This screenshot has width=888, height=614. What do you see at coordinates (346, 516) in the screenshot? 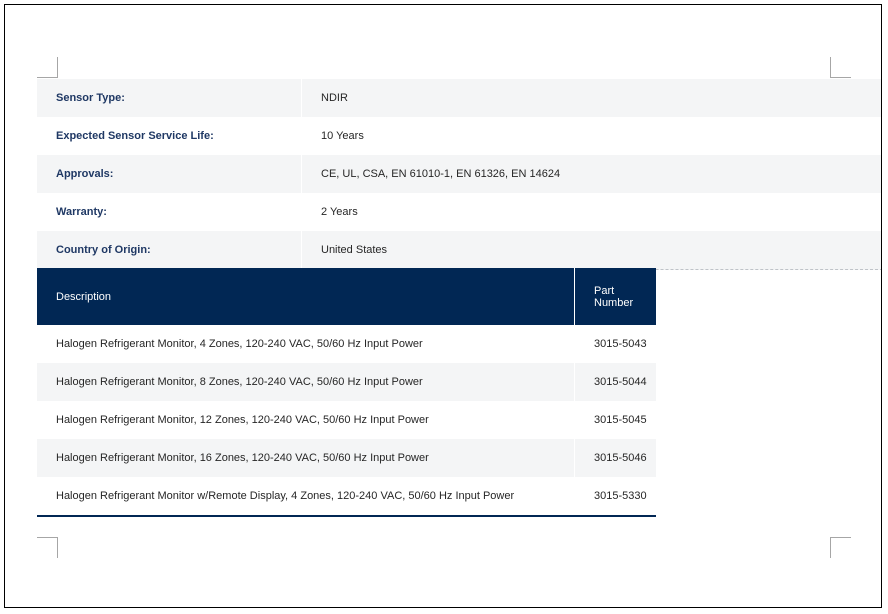
I see `table-bottom-rule` at bounding box center [346, 516].